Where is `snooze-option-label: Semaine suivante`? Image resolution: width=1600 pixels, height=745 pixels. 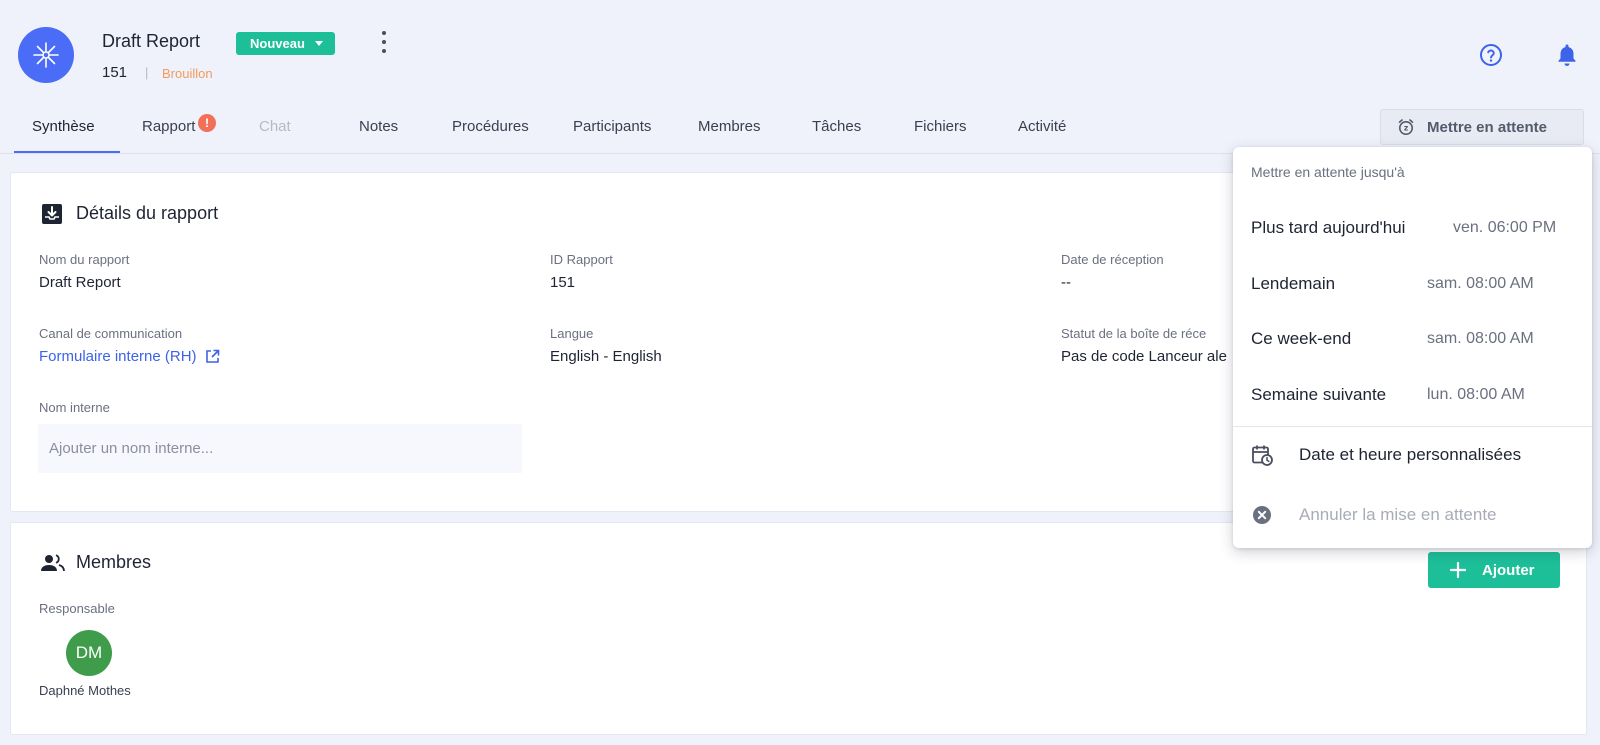 snooze-option-label: Semaine suivante is located at coordinates (1319, 394).